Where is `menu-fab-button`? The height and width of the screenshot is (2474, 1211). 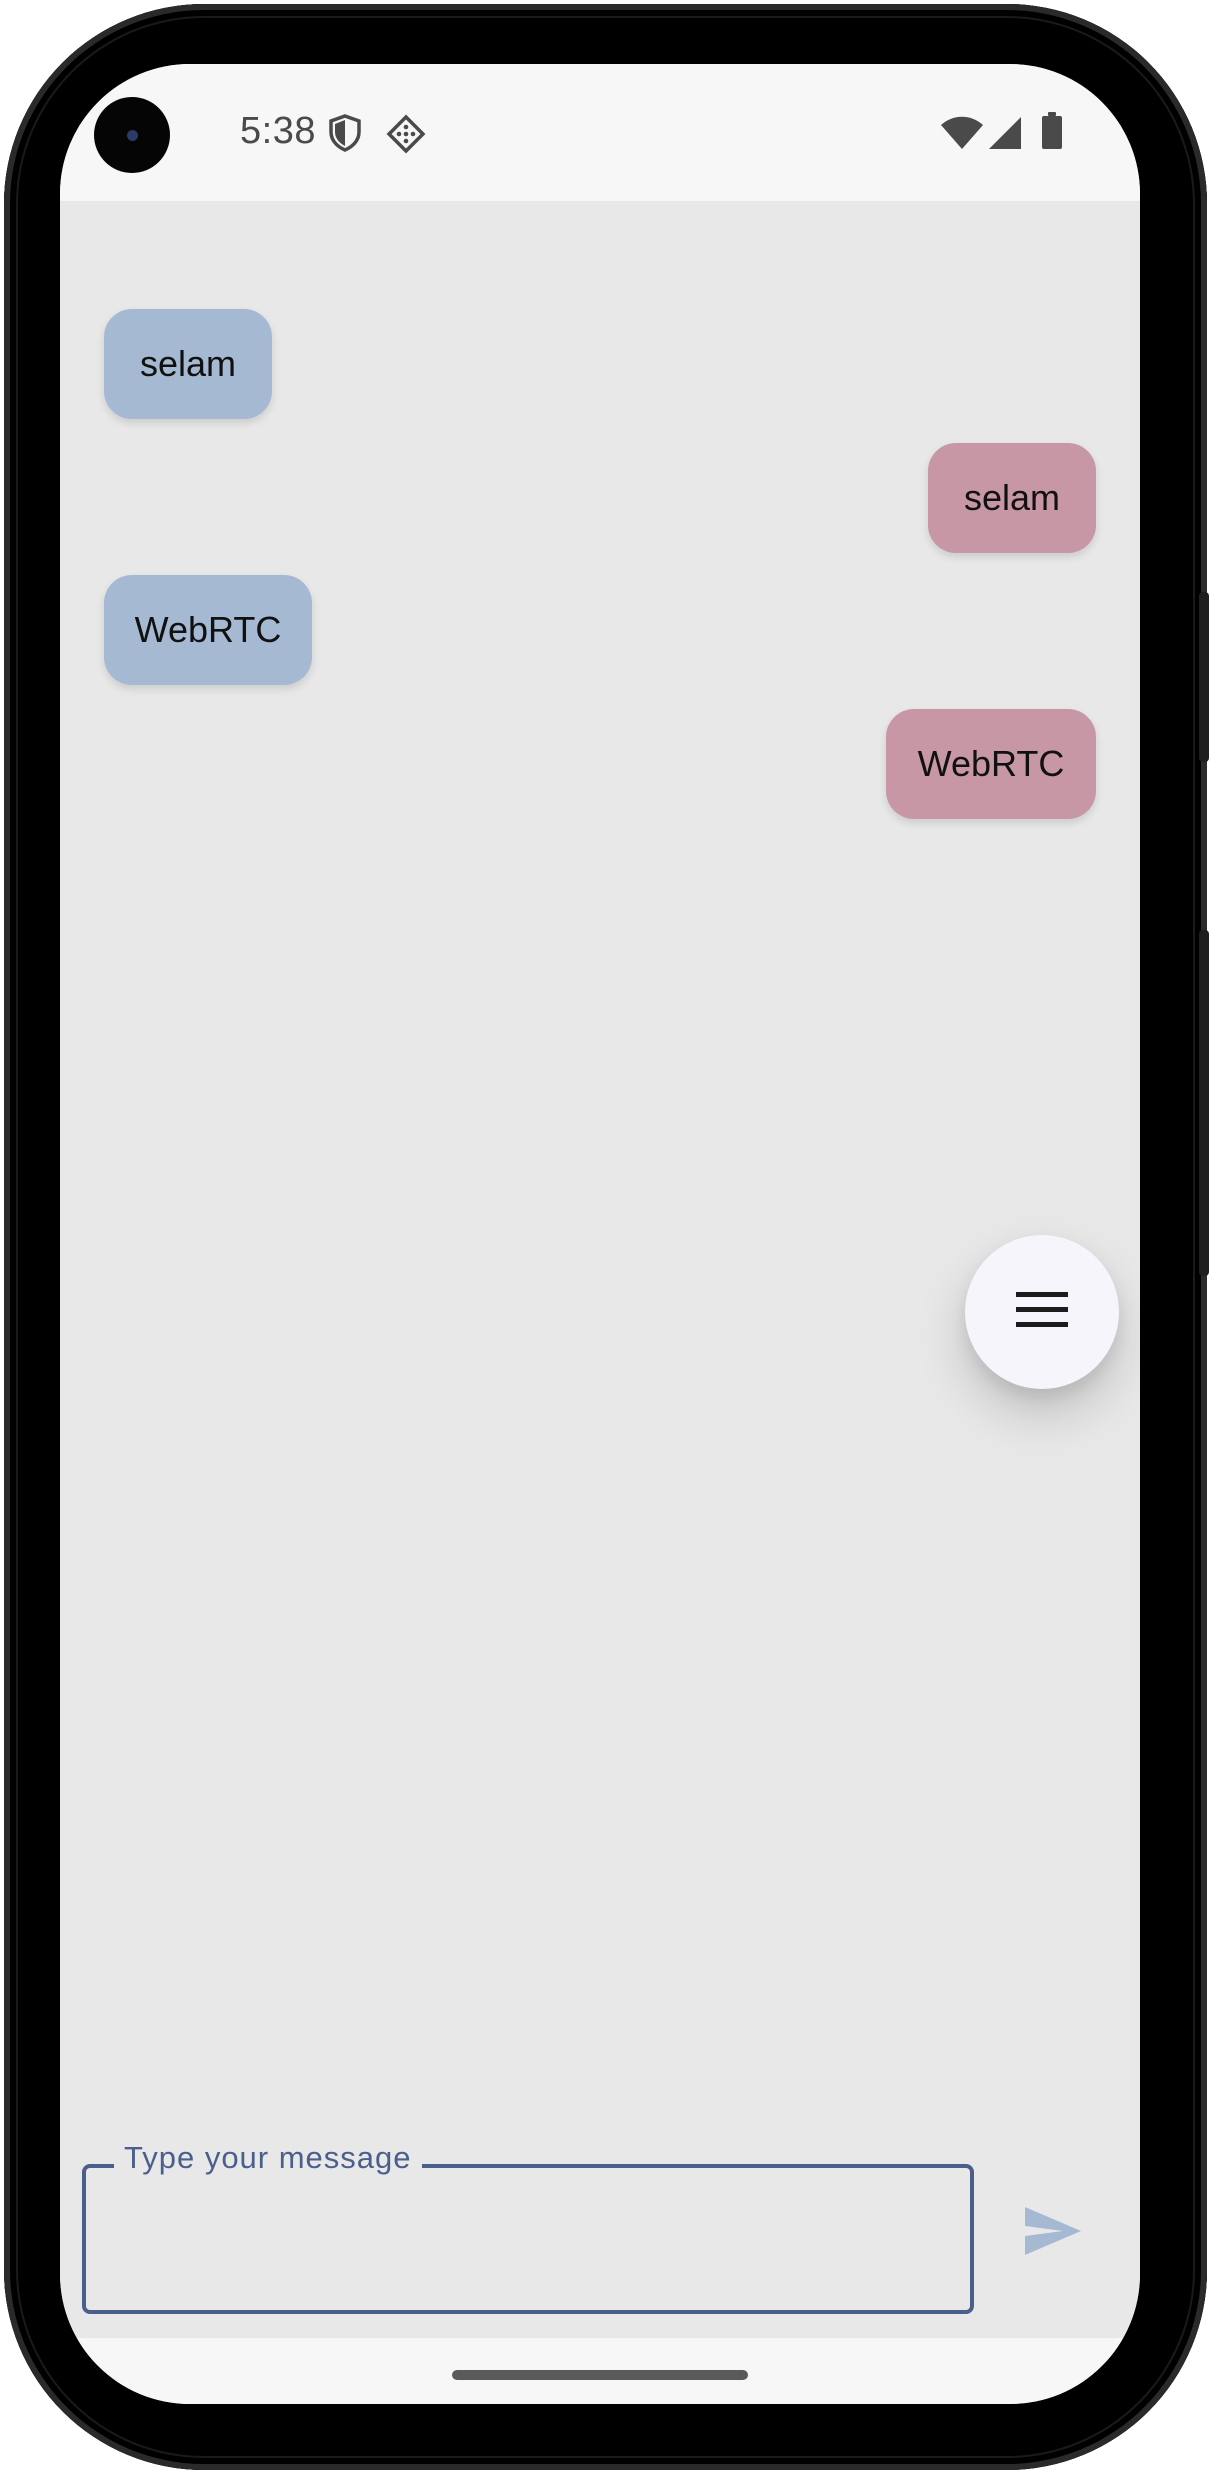
menu-fab-button is located at coordinates (1042, 1312).